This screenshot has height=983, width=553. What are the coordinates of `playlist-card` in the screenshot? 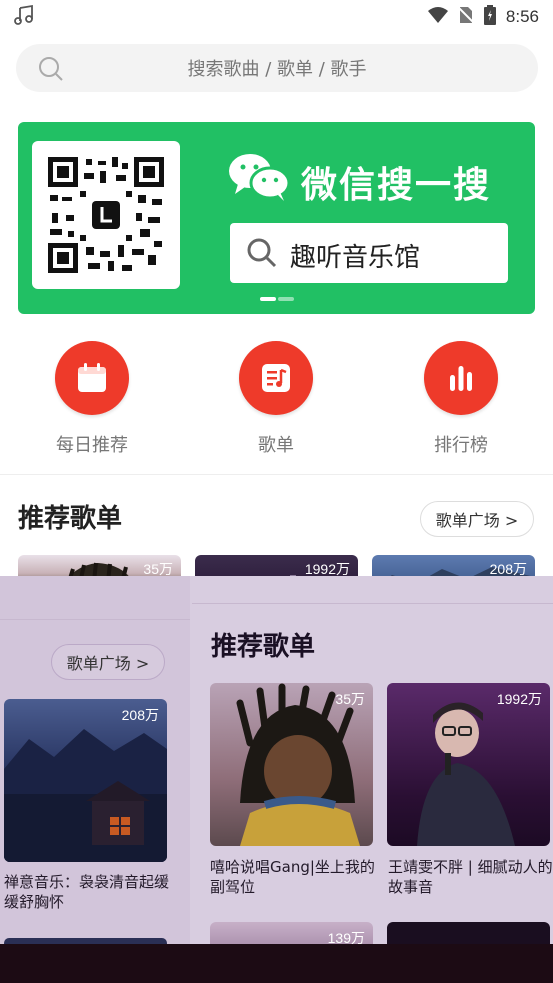 It's located at (468, 933).